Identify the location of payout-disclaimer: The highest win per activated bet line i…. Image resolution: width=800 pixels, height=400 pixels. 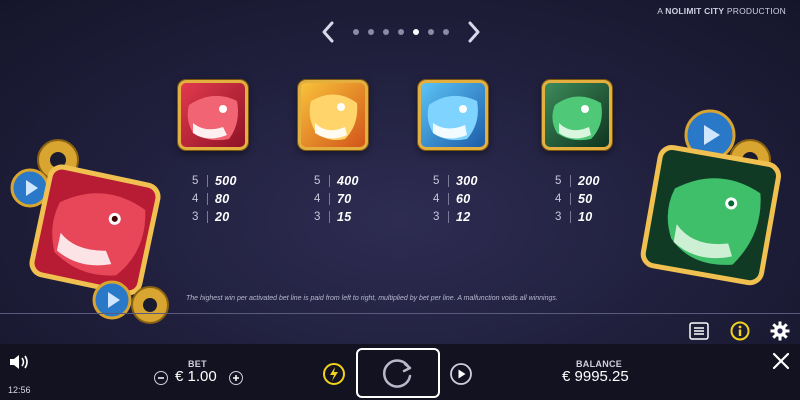
(372, 298).